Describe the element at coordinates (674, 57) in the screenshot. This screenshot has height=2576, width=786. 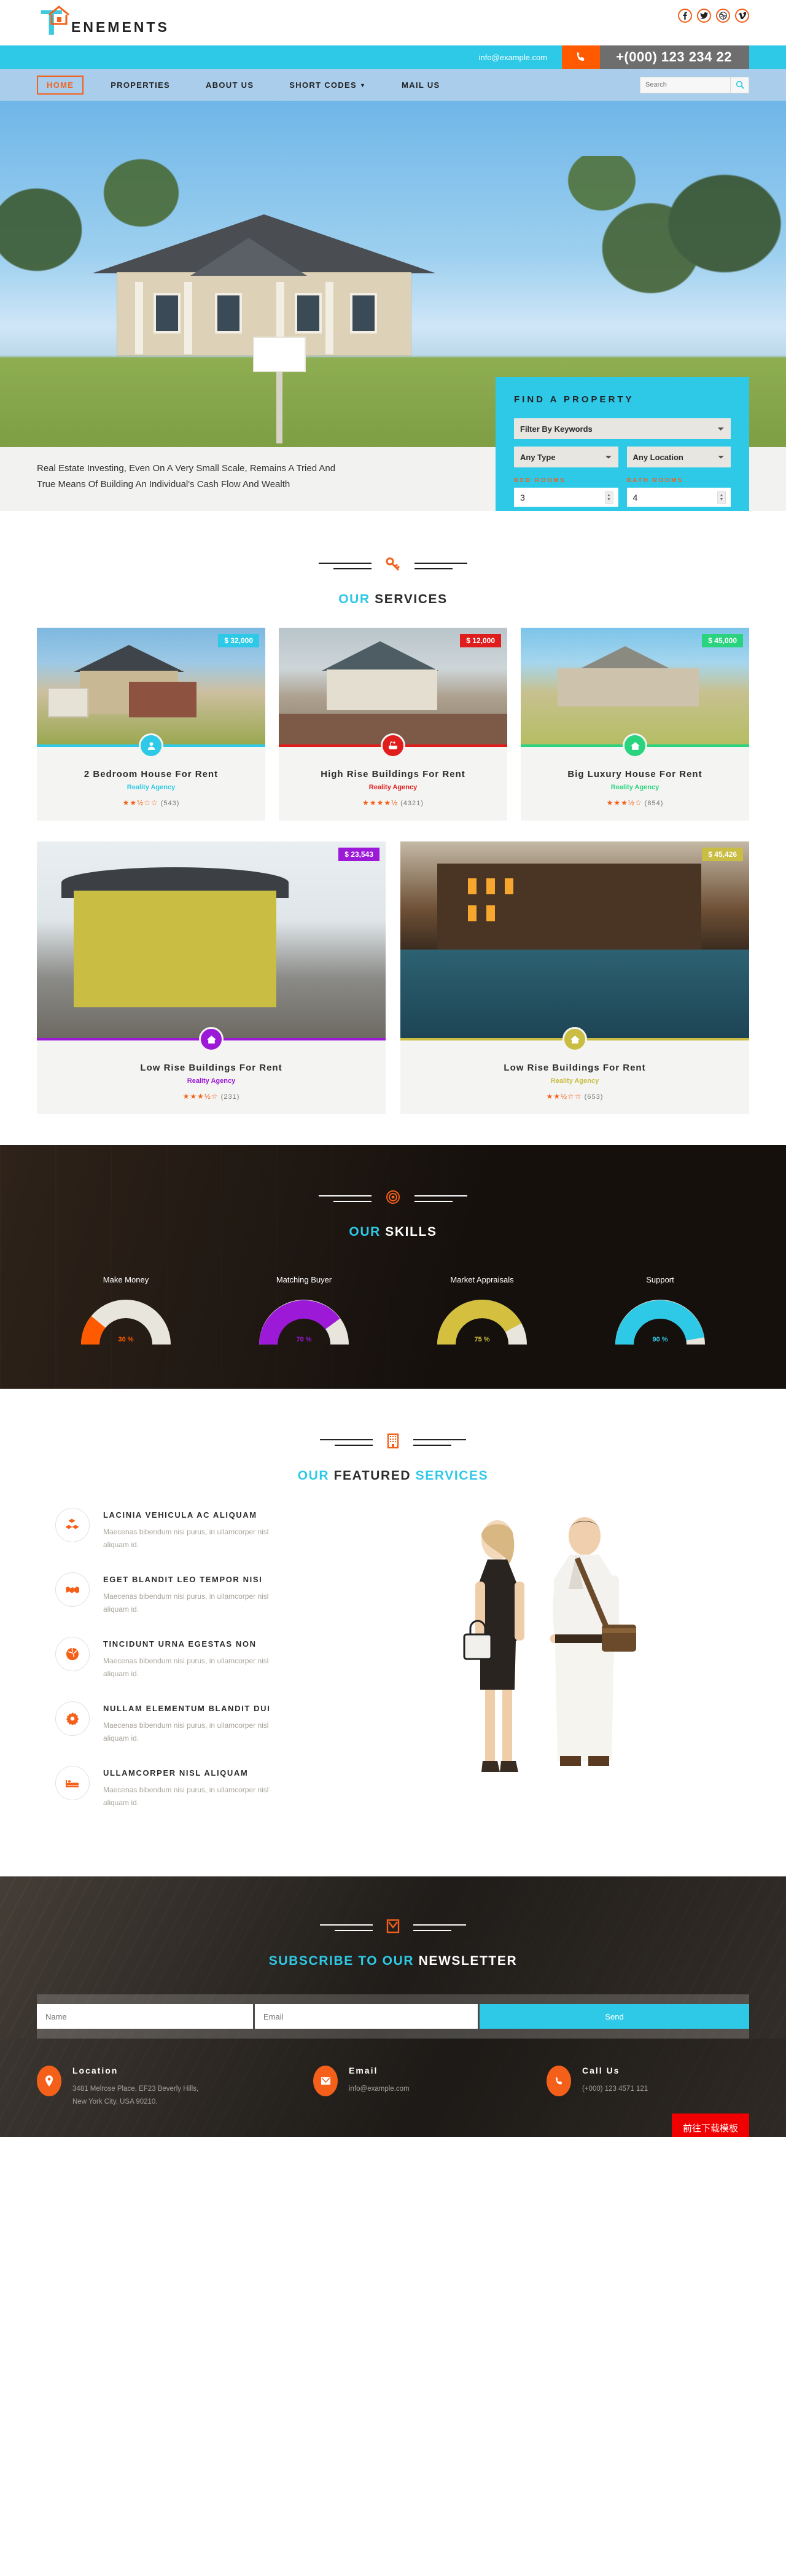
I see `header-phone: +(000) 123 234 22` at that location.